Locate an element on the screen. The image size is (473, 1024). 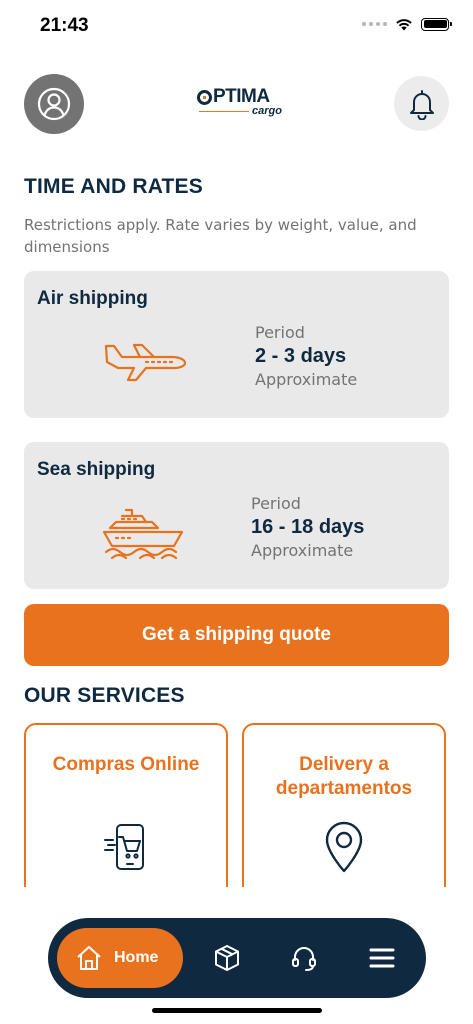
air-period-value: 2 - 3 days is located at coordinates (301, 356).